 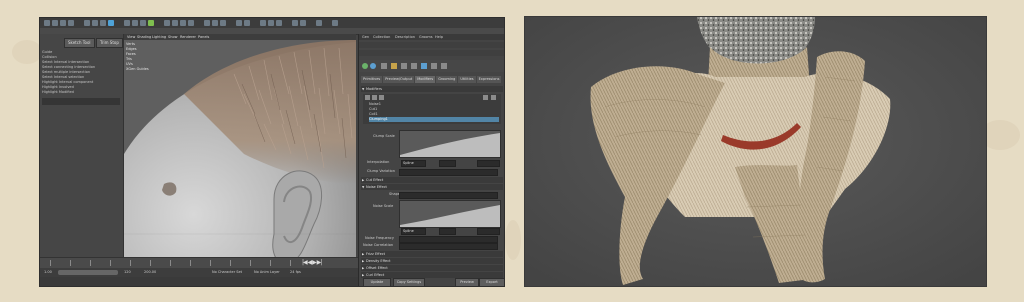 What do you see at coordinates (48, 272) in the screenshot?
I see `start-frame: 1.00` at bounding box center [48, 272].